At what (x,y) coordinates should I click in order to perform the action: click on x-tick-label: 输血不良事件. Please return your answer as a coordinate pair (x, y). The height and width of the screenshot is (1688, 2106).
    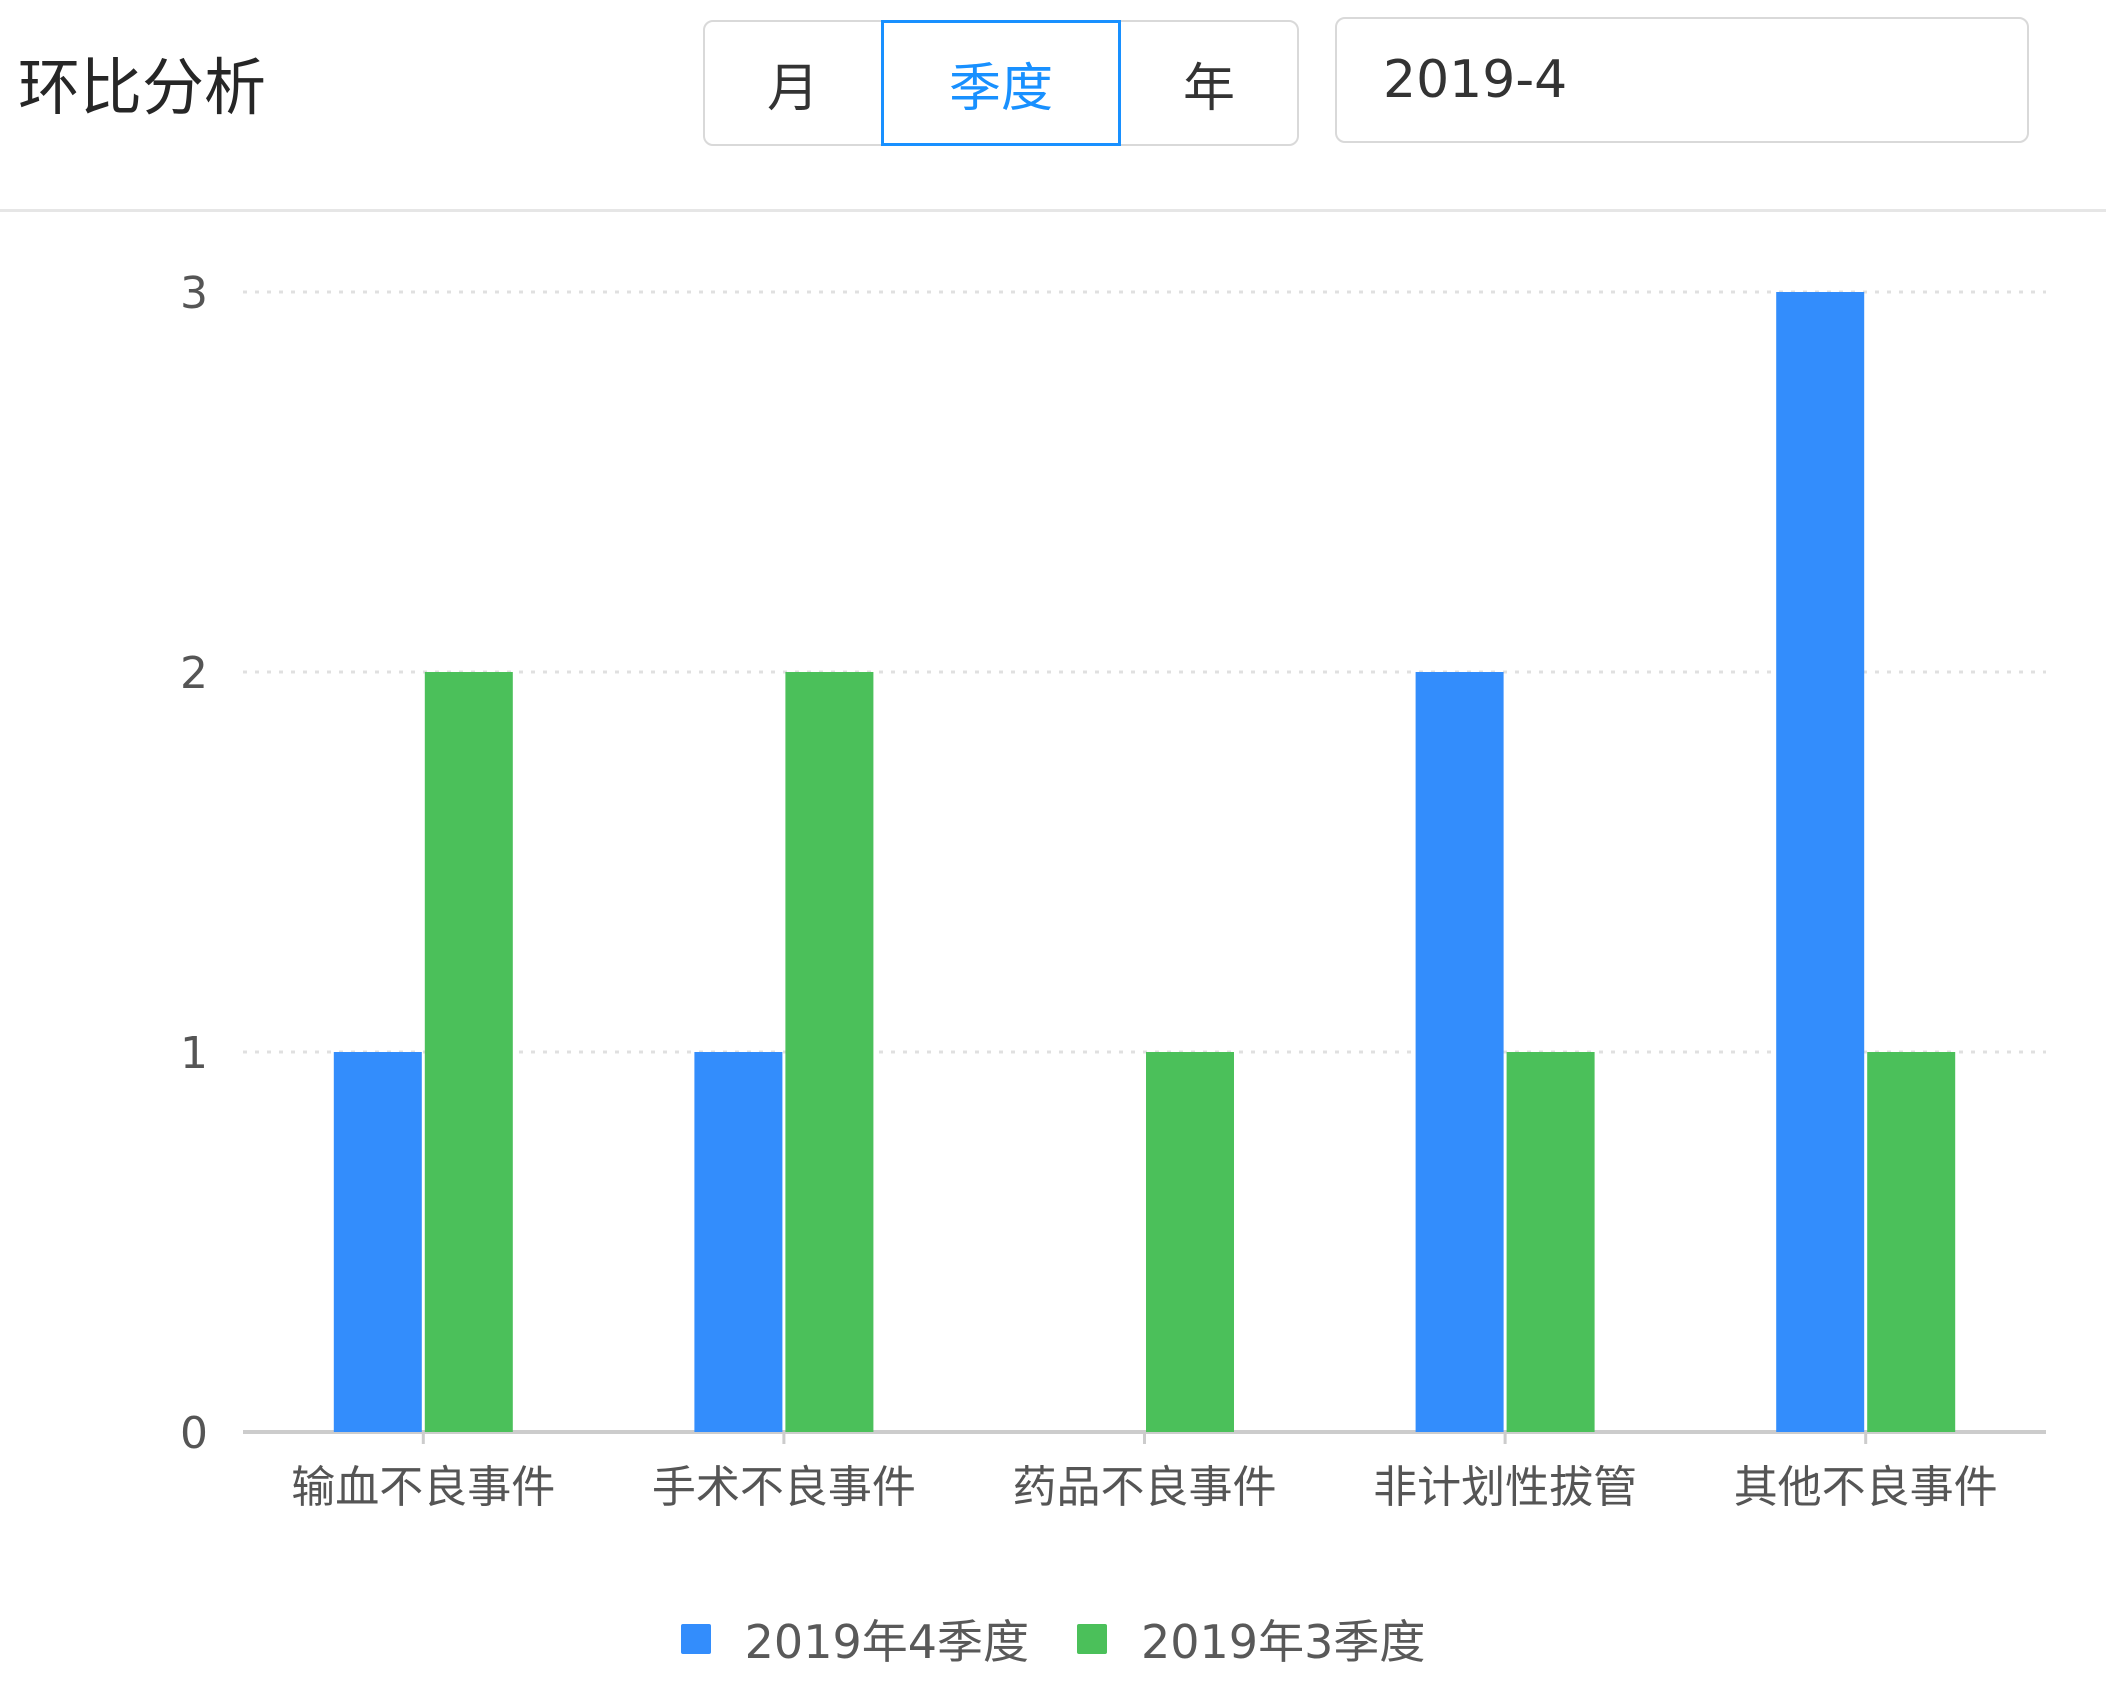
    Looking at the image, I should click on (423, 1487).